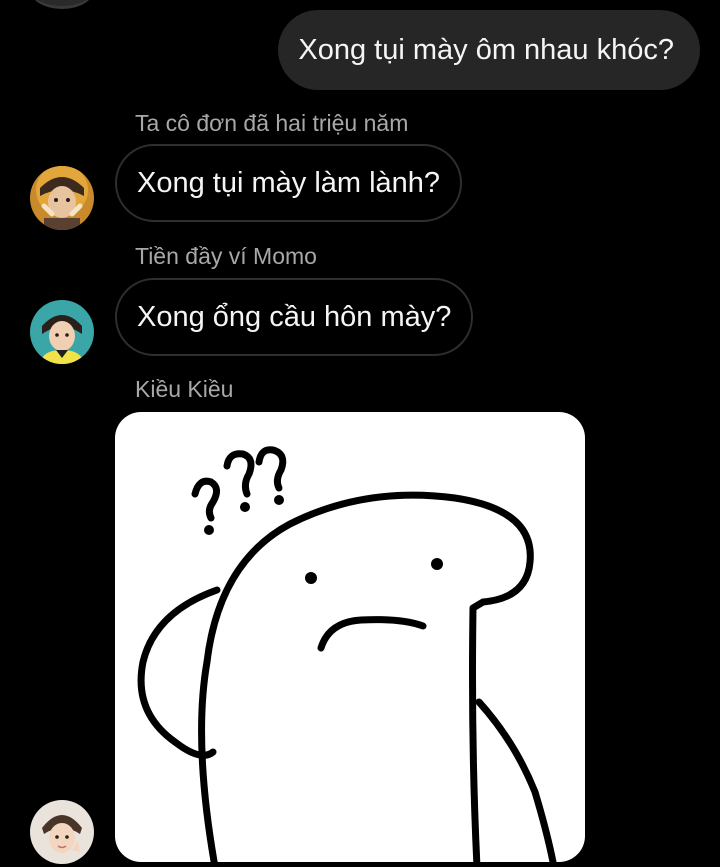  What do you see at coordinates (184, 389) in the screenshot?
I see `sender-name: Kiều Kiều` at bounding box center [184, 389].